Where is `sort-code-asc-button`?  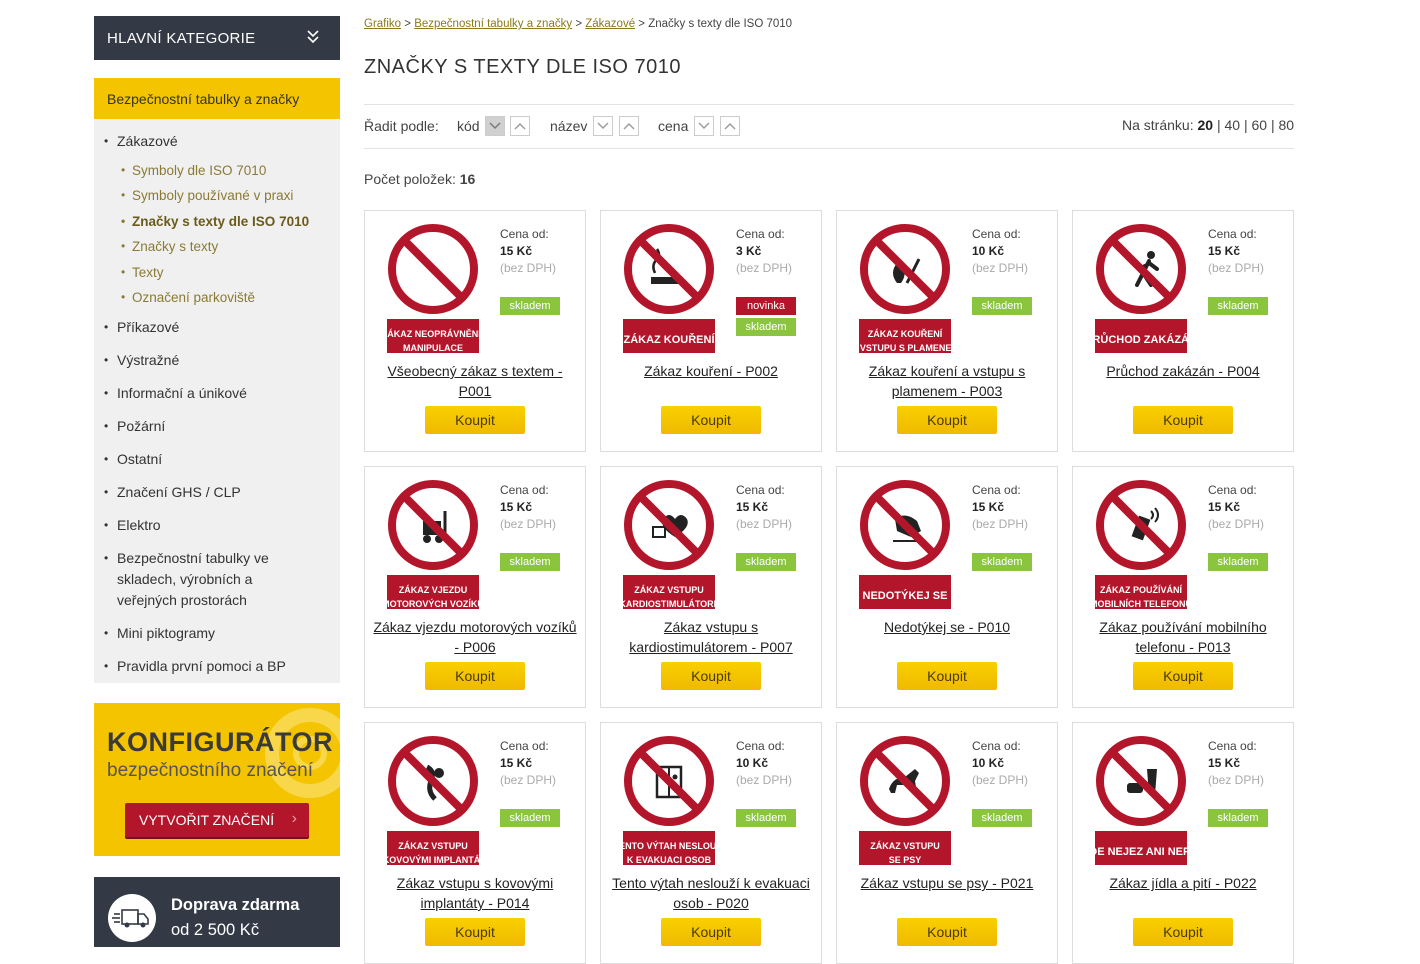
sort-code-asc-button is located at coordinates (520, 126).